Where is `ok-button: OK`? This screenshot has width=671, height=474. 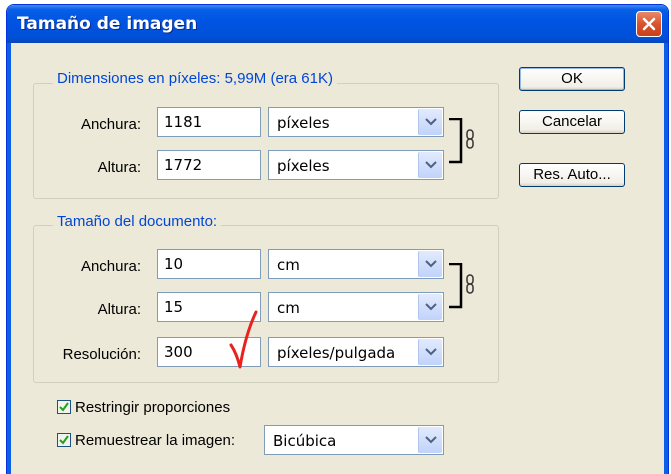
ok-button: OK is located at coordinates (572, 79).